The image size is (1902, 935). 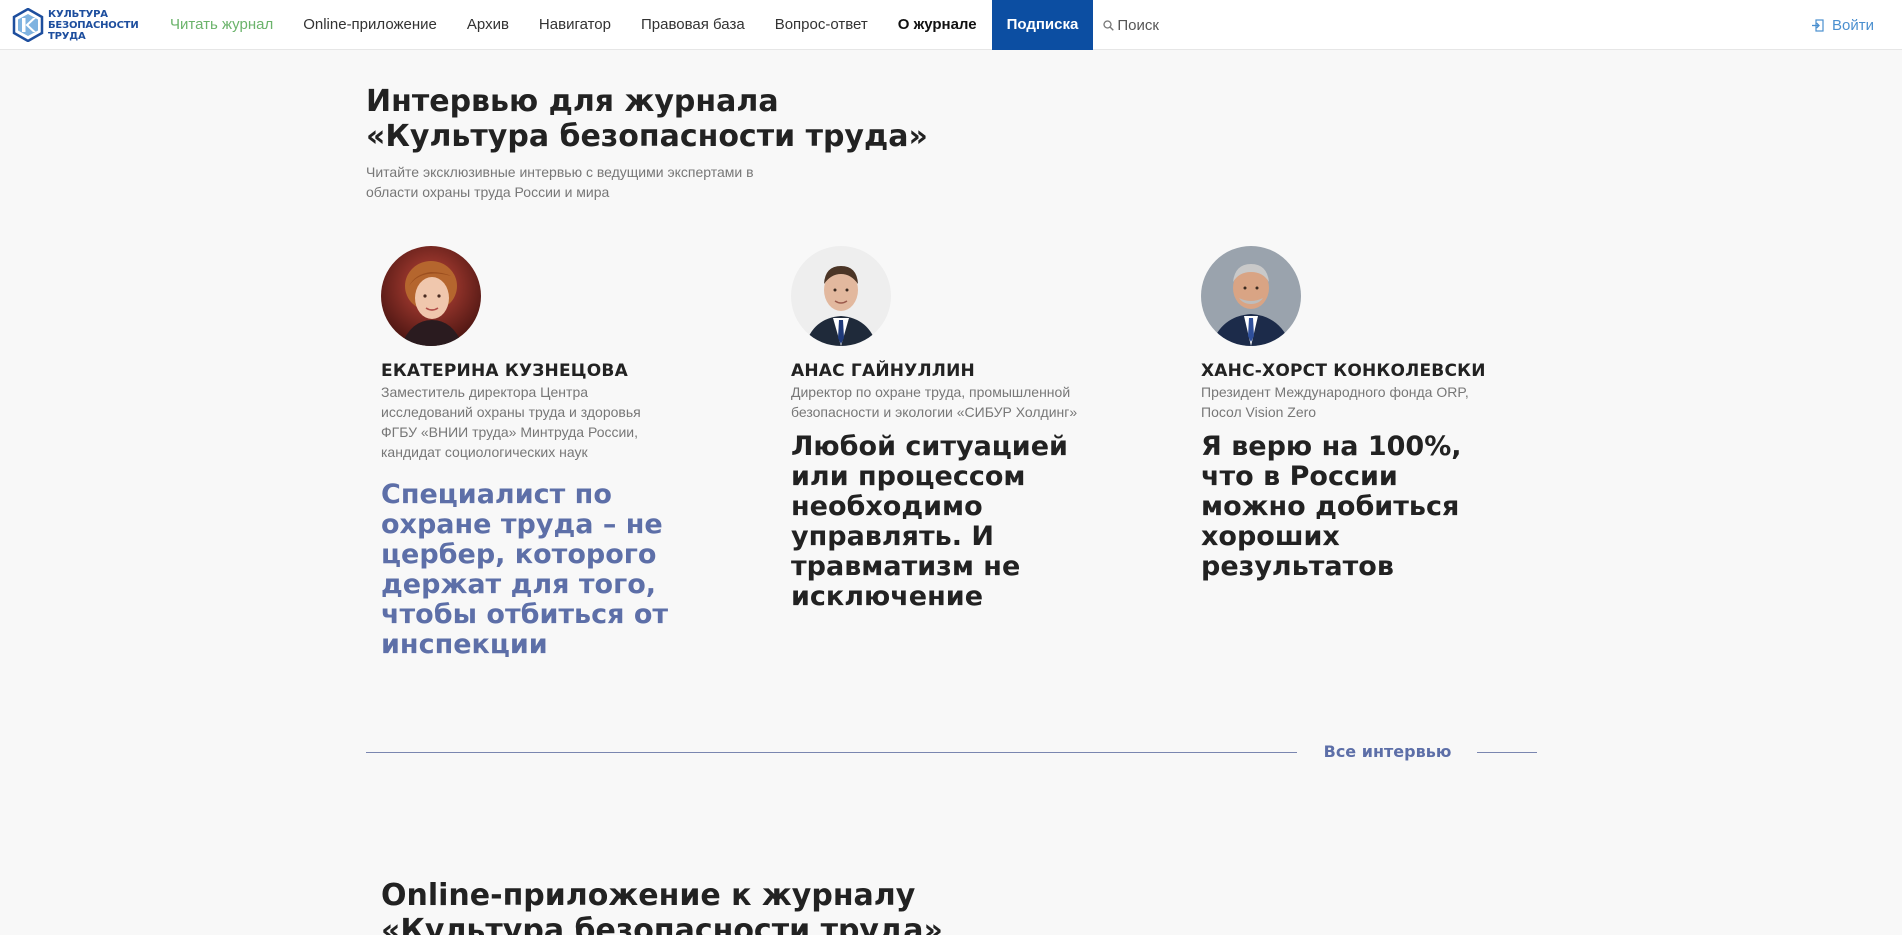 I want to click on logo-line: КУЛЬТУРА, so click(x=78, y=14).